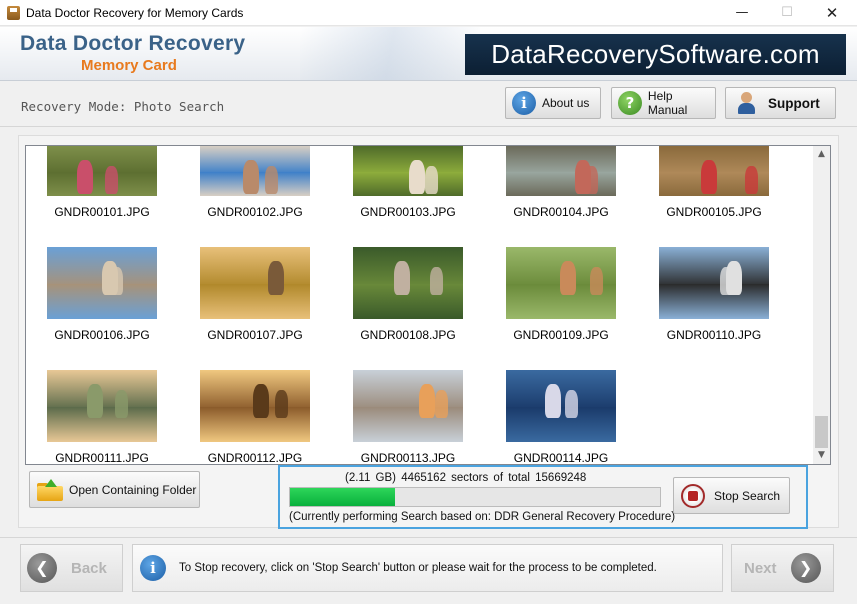  I want to click on back-button: ❮ Back, so click(71, 568).